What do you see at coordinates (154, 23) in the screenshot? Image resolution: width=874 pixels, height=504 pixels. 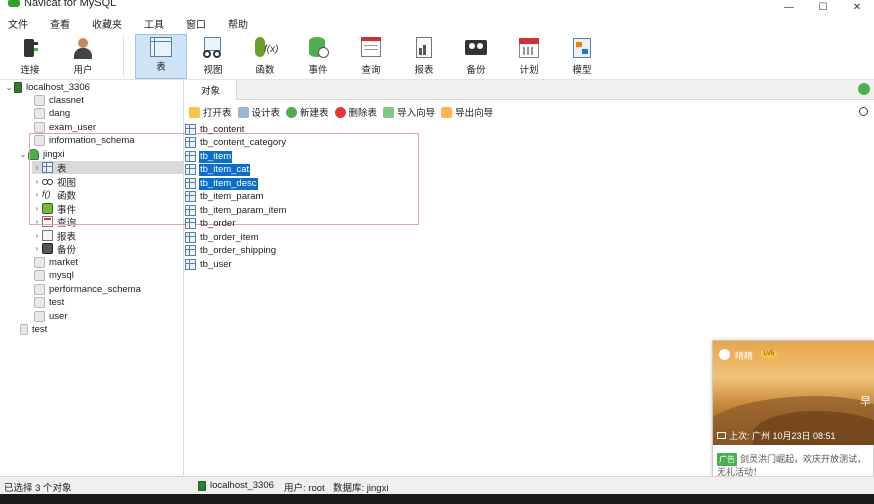 I see `menu-tools: 工具` at bounding box center [154, 23].